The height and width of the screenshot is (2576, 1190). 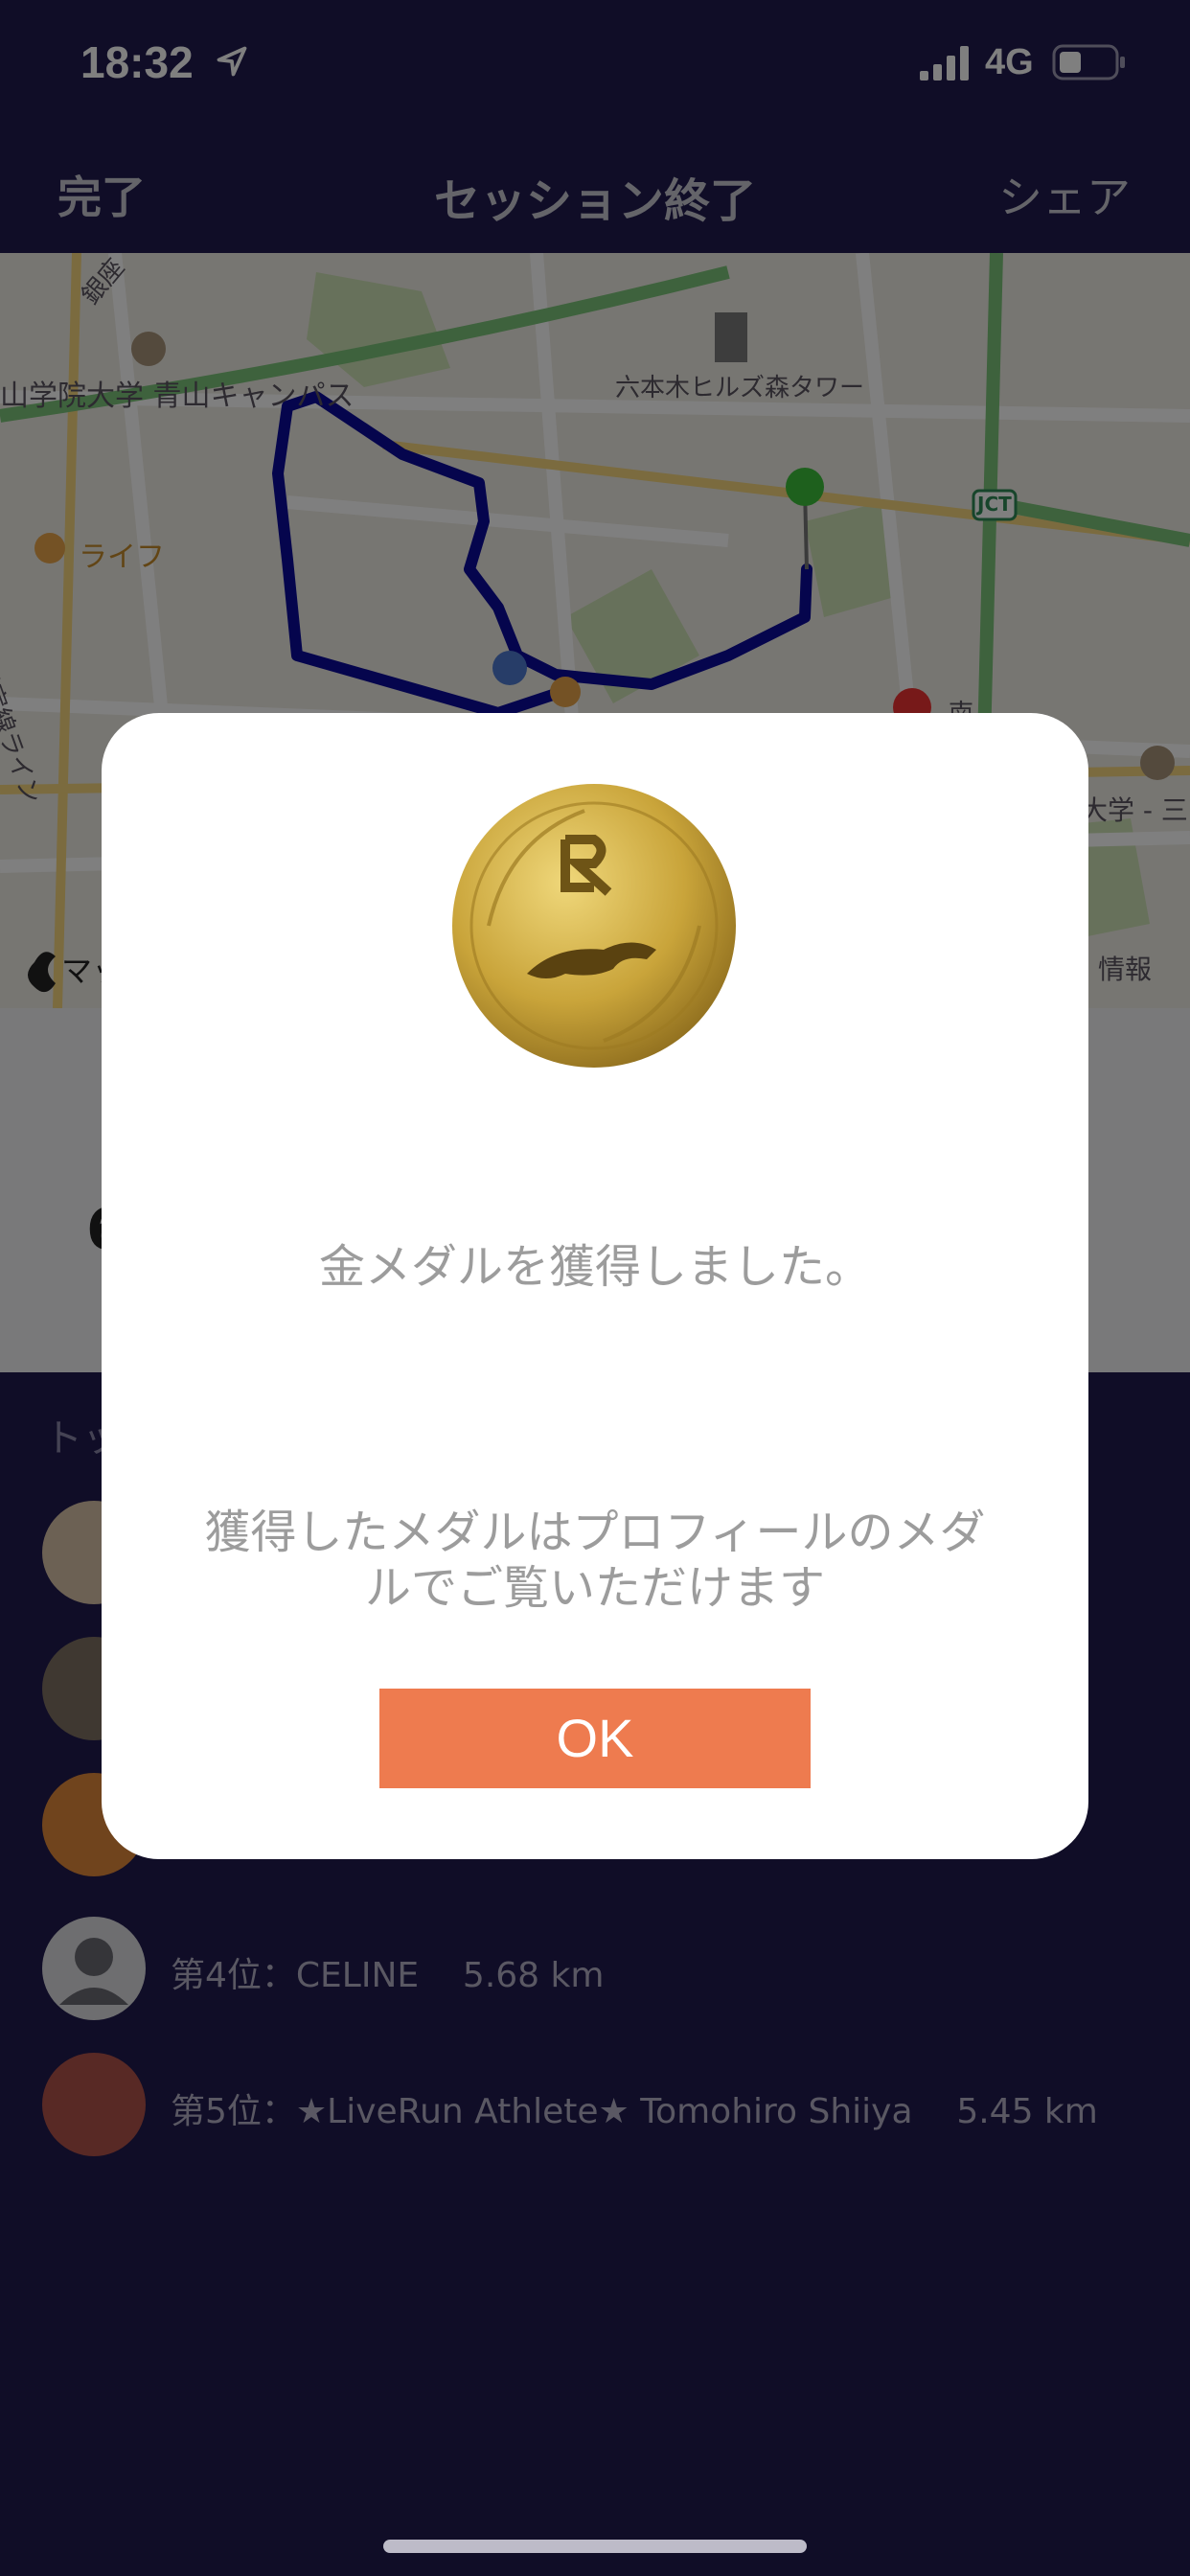 I want to click on modal-message-line: ルでご覧いただけます, so click(x=594, y=1588).